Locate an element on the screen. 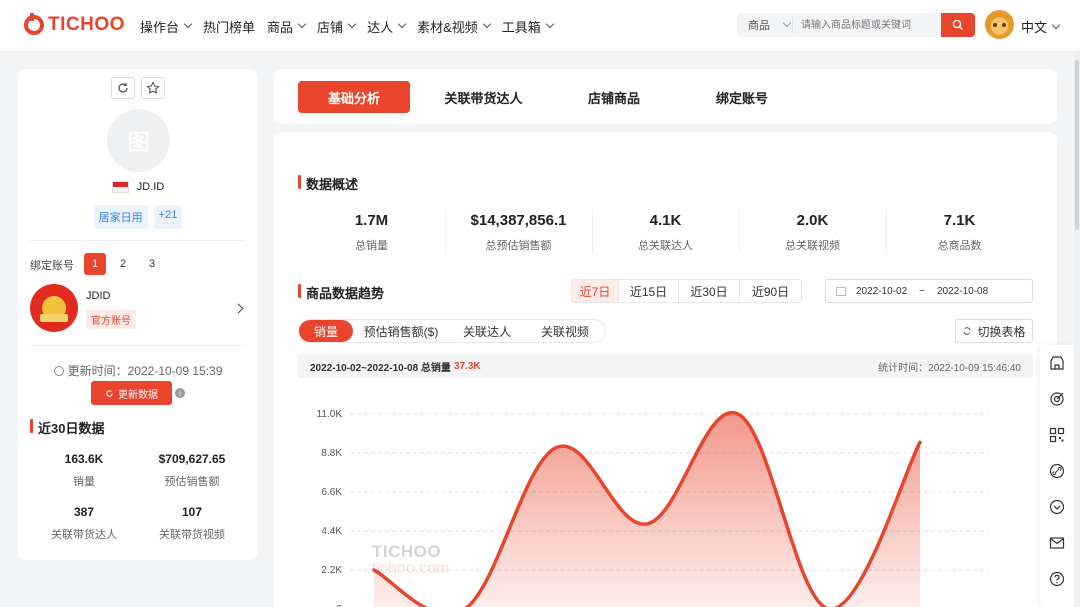  search-box: 商品 is located at coordinates (856, 25).